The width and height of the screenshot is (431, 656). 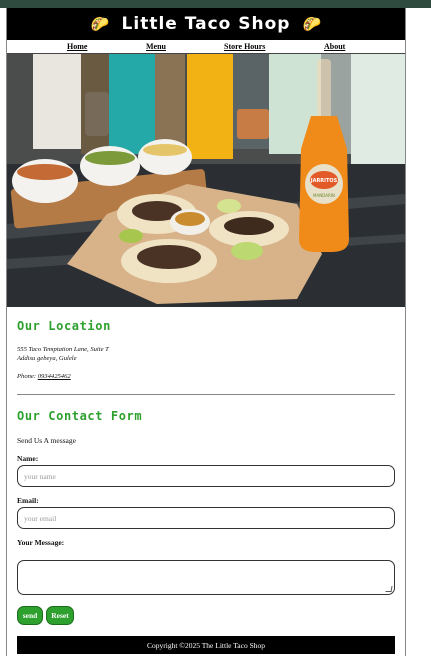 I want to click on contact-heading: Our Contact Form, so click(x=80, y=416).